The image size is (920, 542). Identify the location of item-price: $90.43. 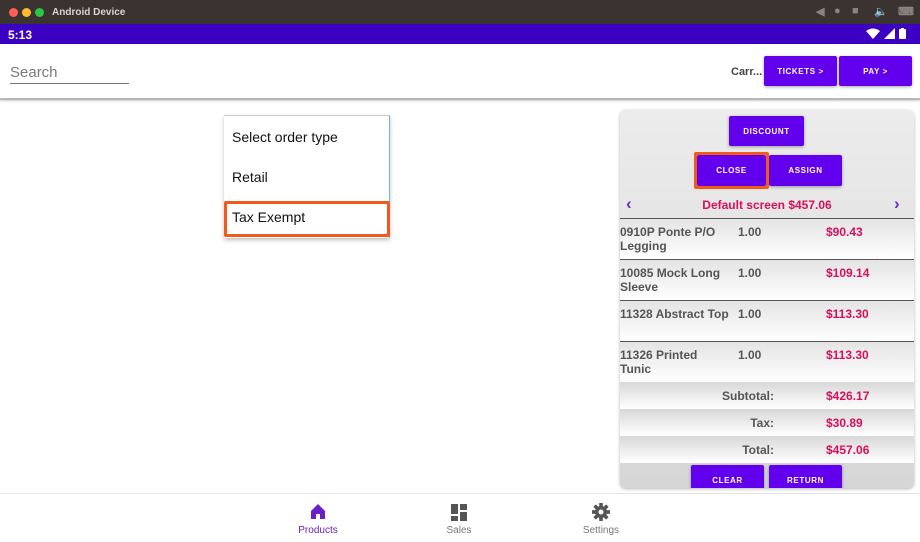
(844, 232).